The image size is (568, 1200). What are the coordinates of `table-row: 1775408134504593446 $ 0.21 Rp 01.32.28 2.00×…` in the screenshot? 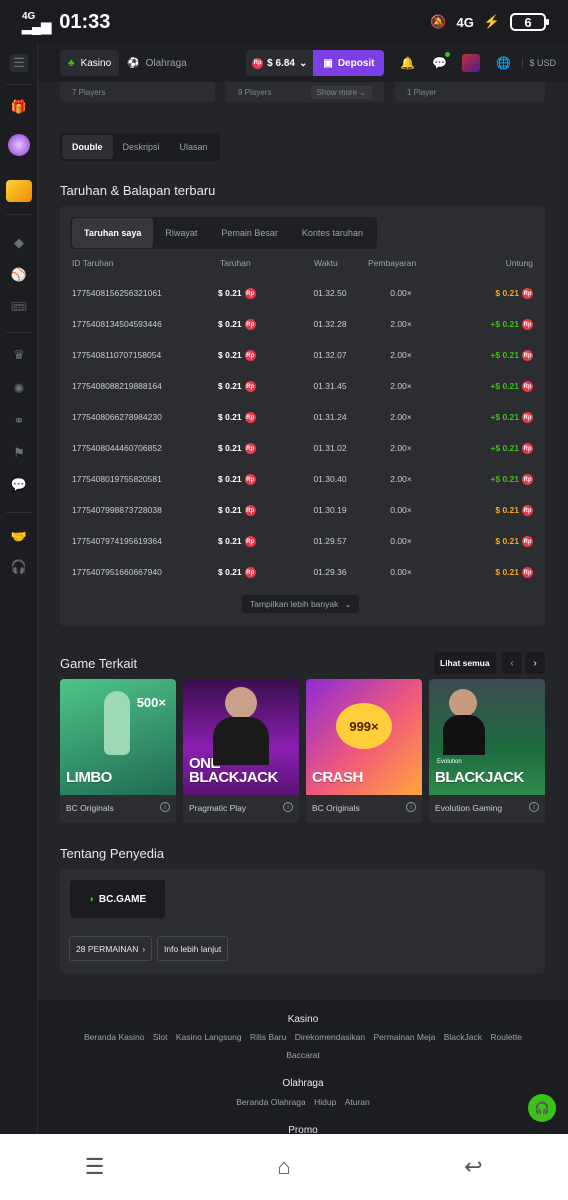 It's located at (302, 329).